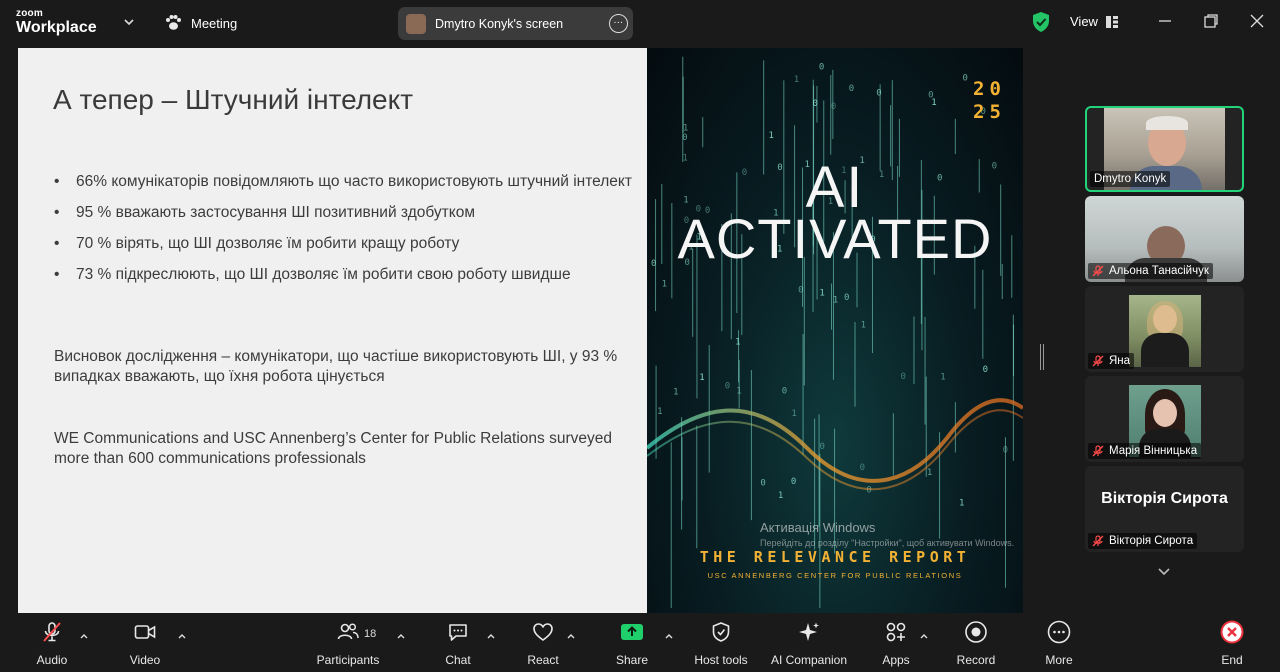 The width and height of the screenshot is (1280, 672). What do you see at coordinates (1232, 632) in the screenshot?
I see `end-call-icon` at bounding box center [1232, 632].